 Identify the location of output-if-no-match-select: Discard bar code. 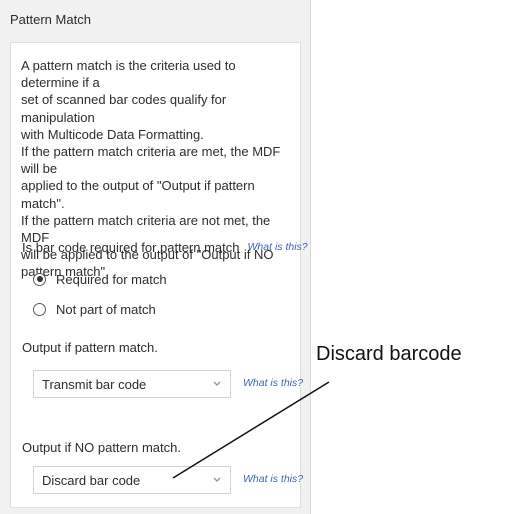
(132, 480).